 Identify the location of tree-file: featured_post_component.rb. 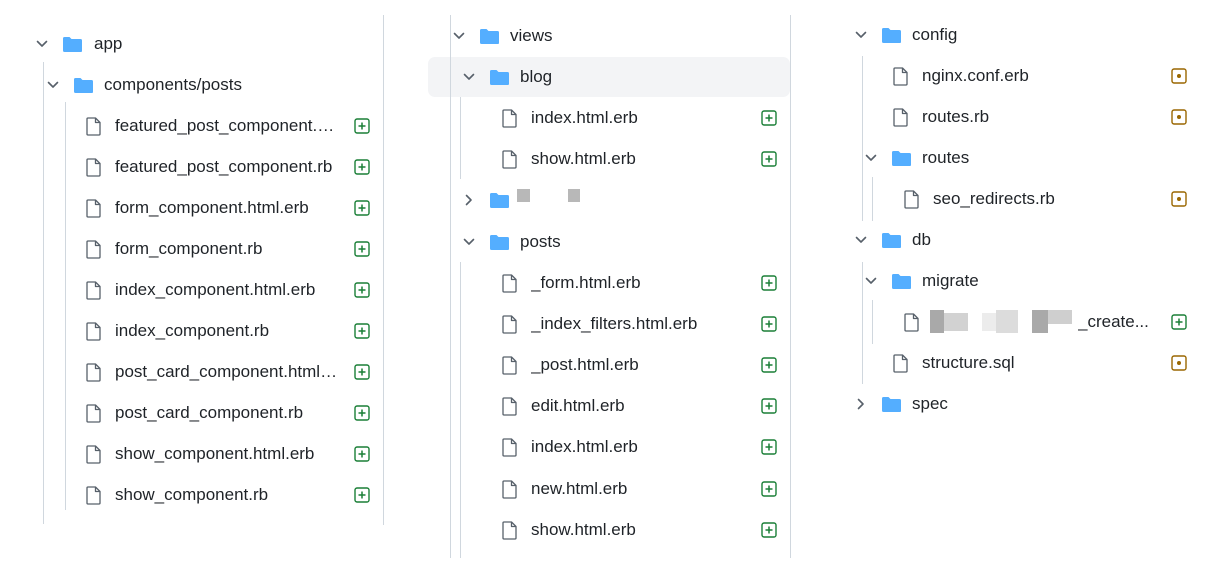
(190, 167).